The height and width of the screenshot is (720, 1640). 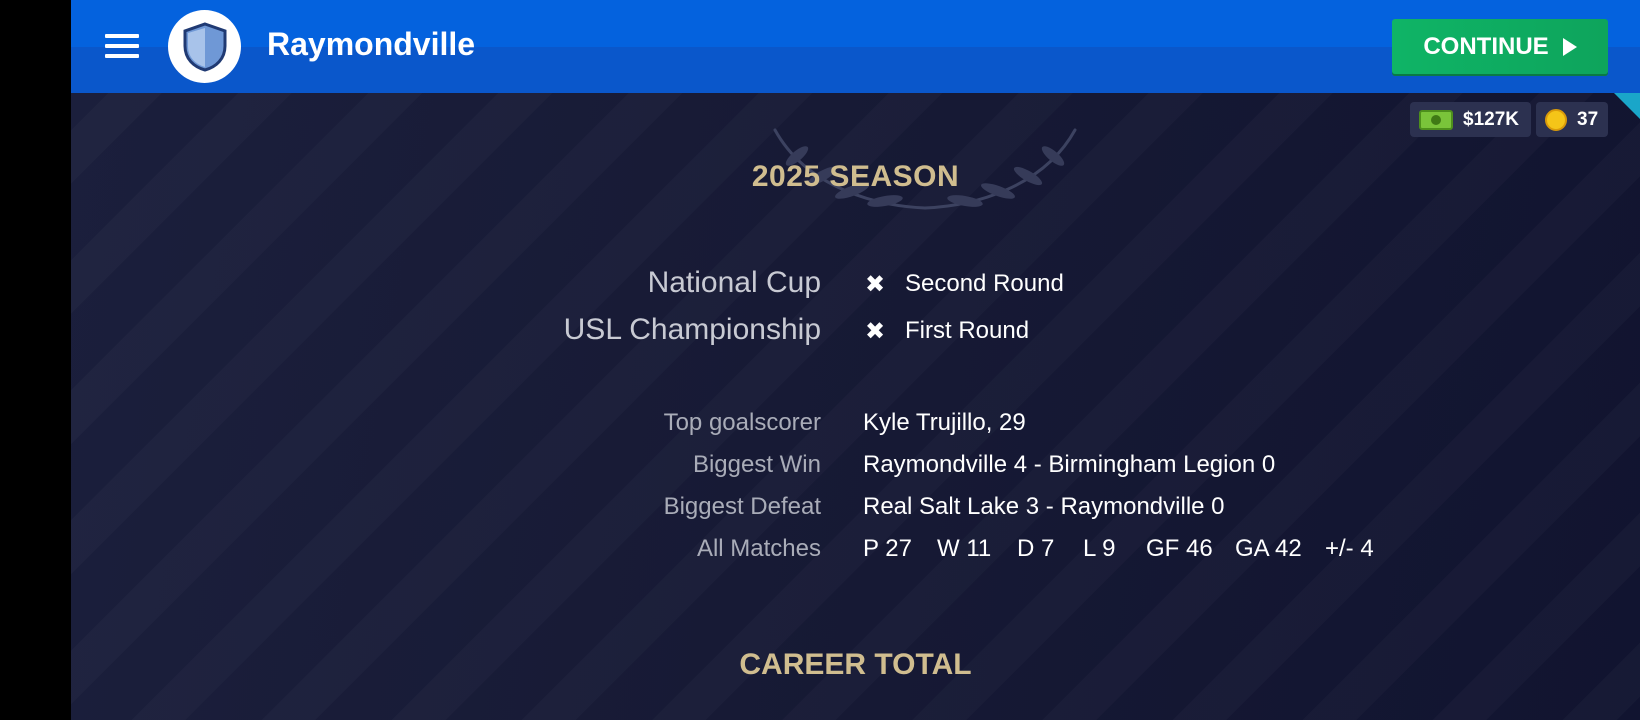 I want to click on matches-played: P 27, so click(x=887, y=548).